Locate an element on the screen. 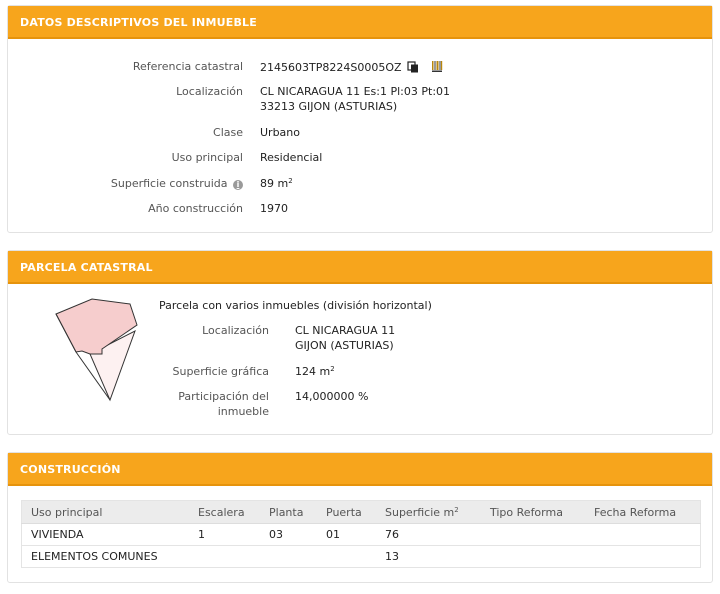  parcela-localizacion-line2: GIJON (ASTURIAS) is located at coordinates (344, 345).